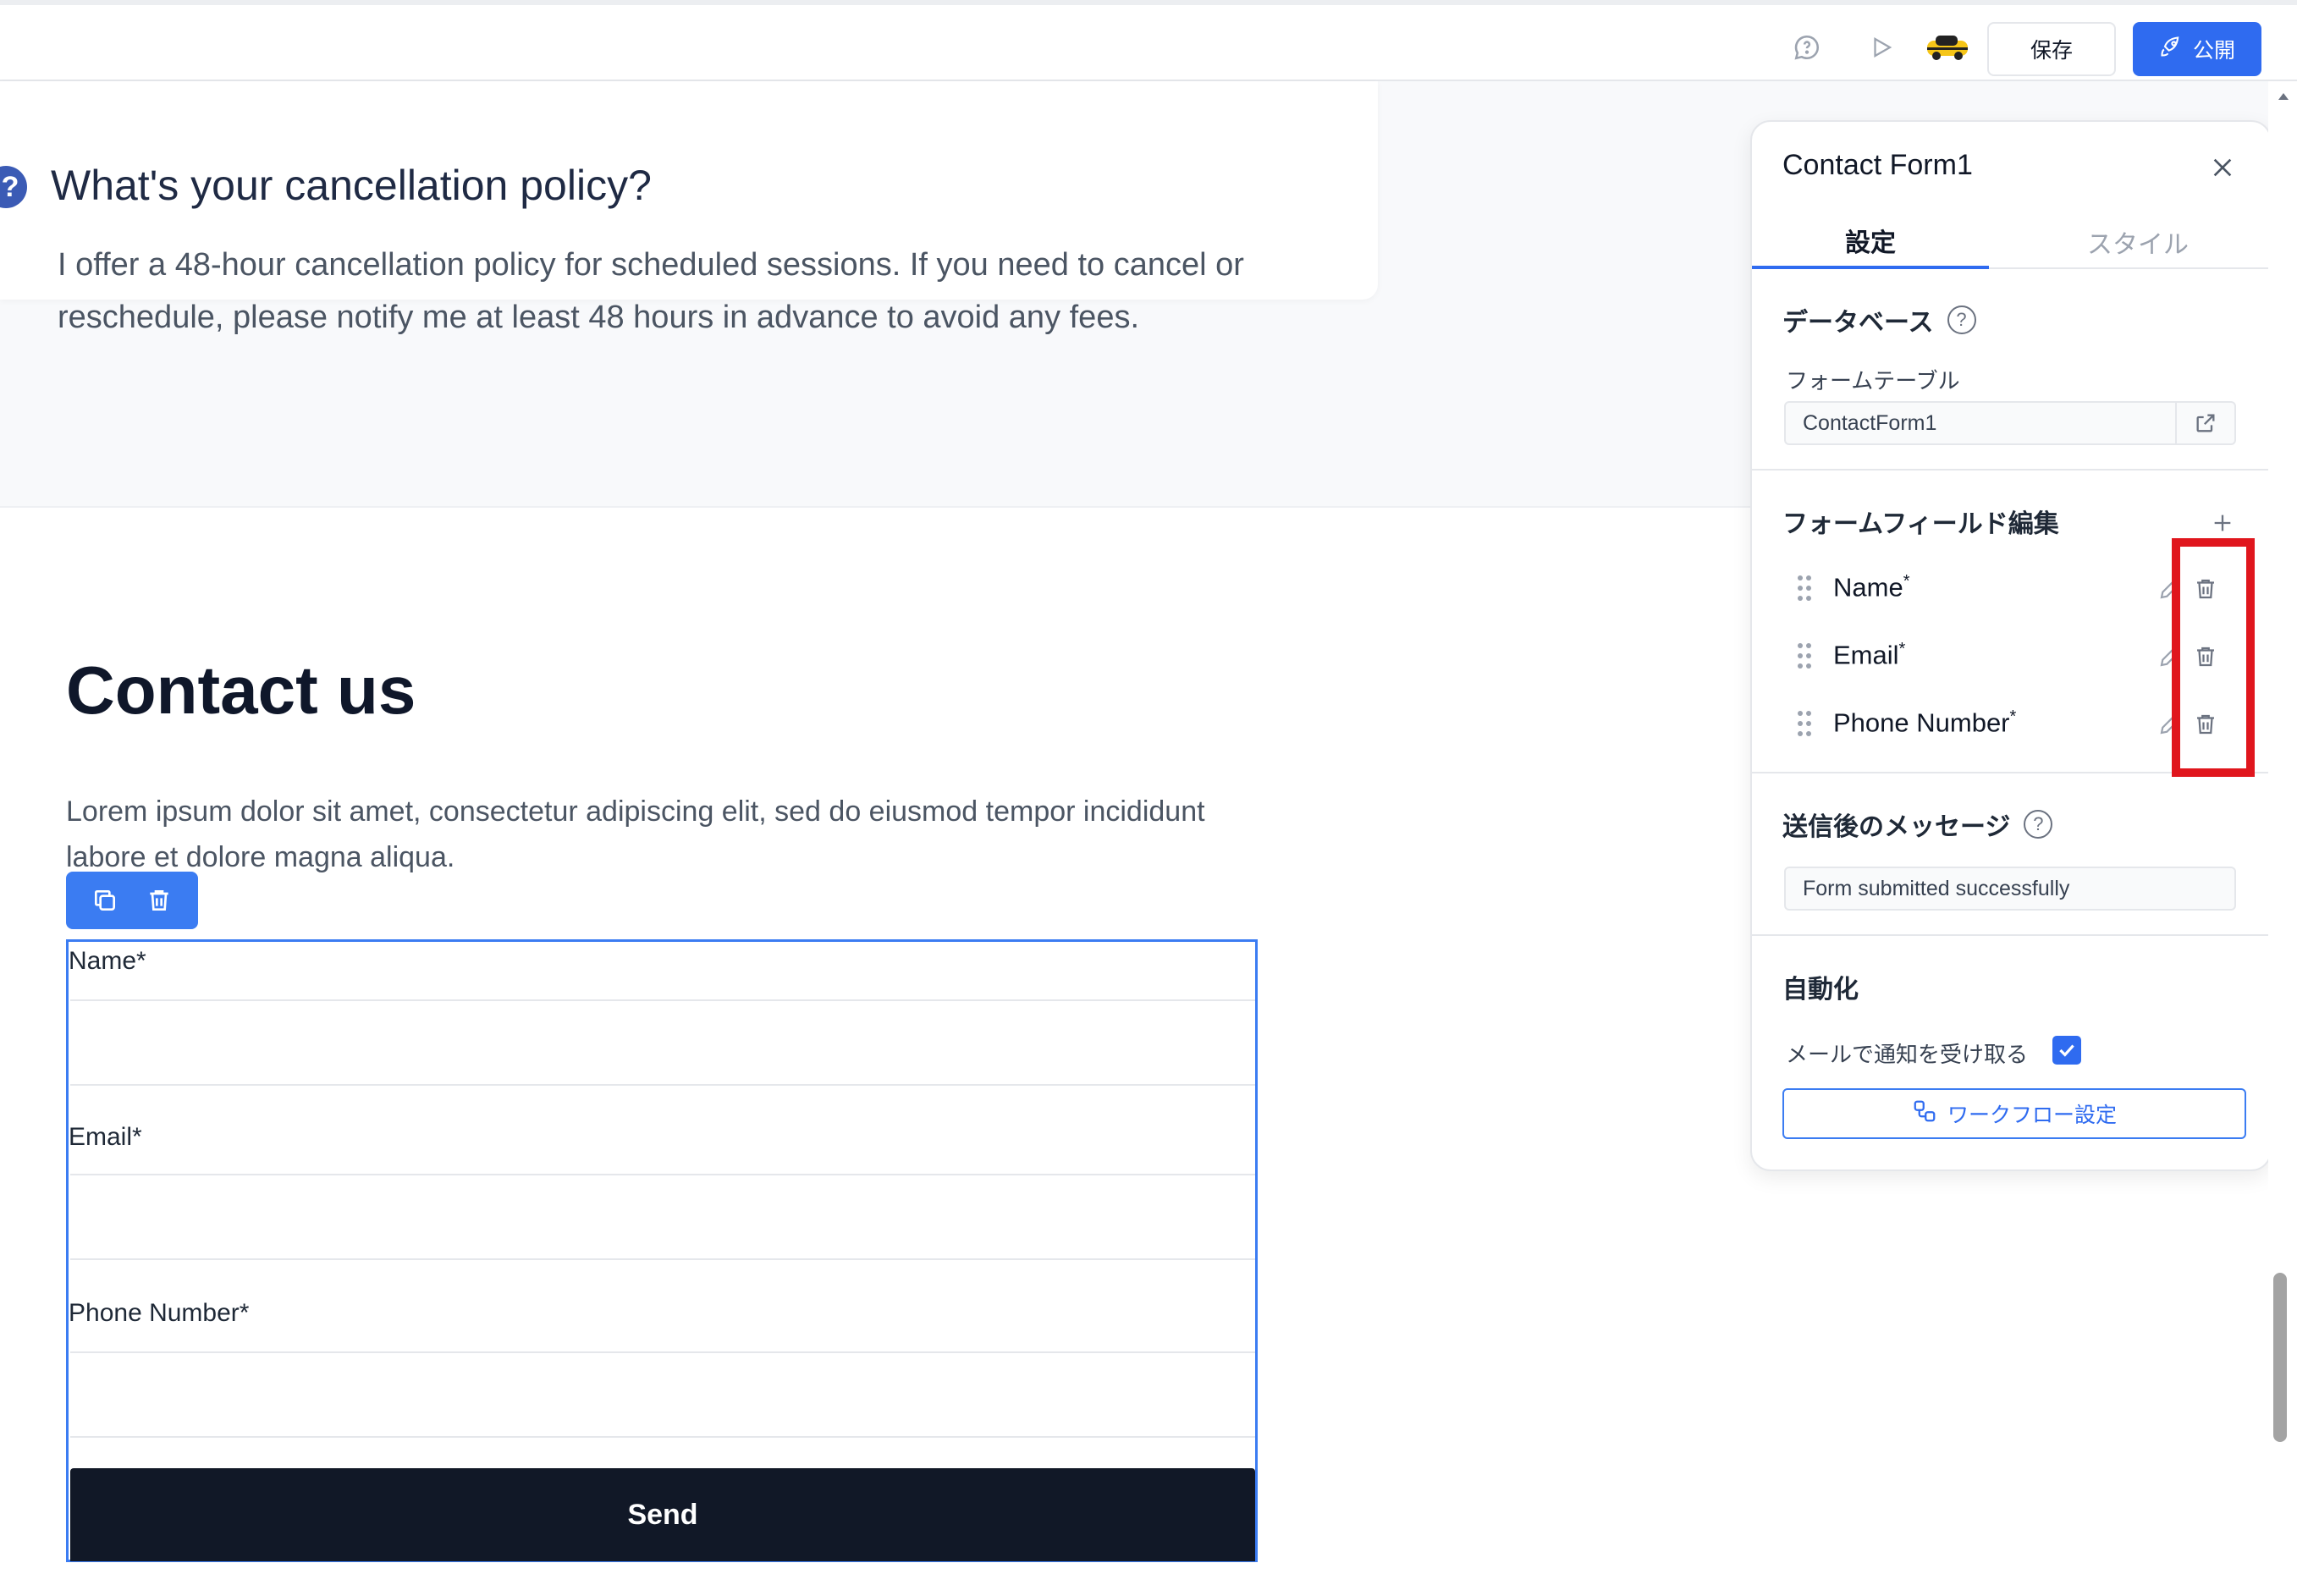 The image size is (2297, 1596). What do you see at coordinates (1872, 587) in the screenshot?
I see `field-name: Name*` at bounding box center [1872, 587].